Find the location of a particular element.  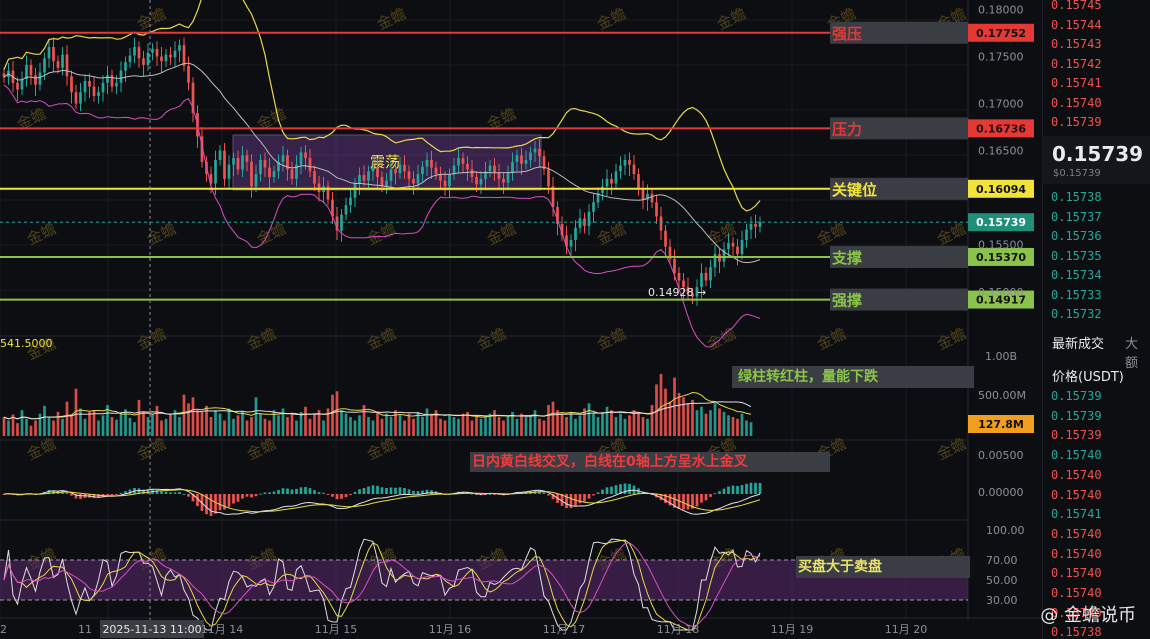

ask-row-0: 0.15745 is located at coordinates (1076, 6).